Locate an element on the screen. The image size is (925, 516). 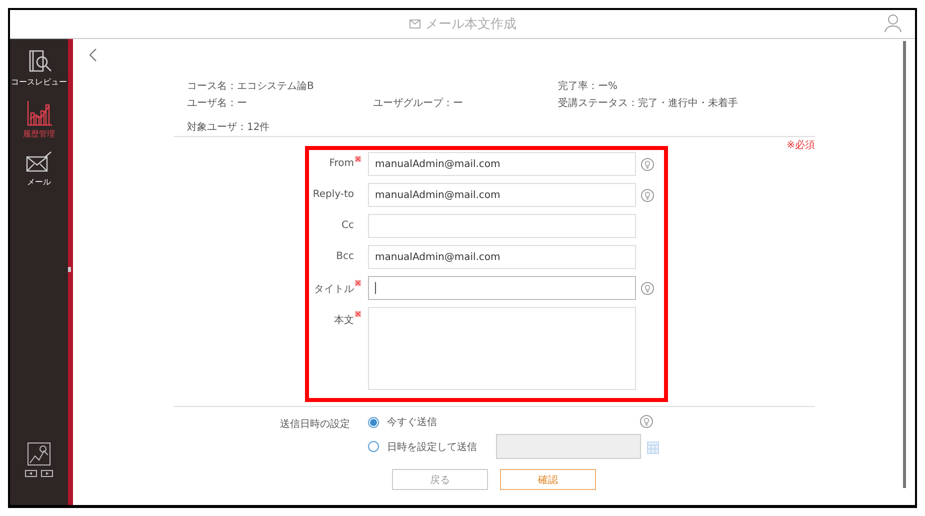
user-icon is located at coordinates (893, 23).